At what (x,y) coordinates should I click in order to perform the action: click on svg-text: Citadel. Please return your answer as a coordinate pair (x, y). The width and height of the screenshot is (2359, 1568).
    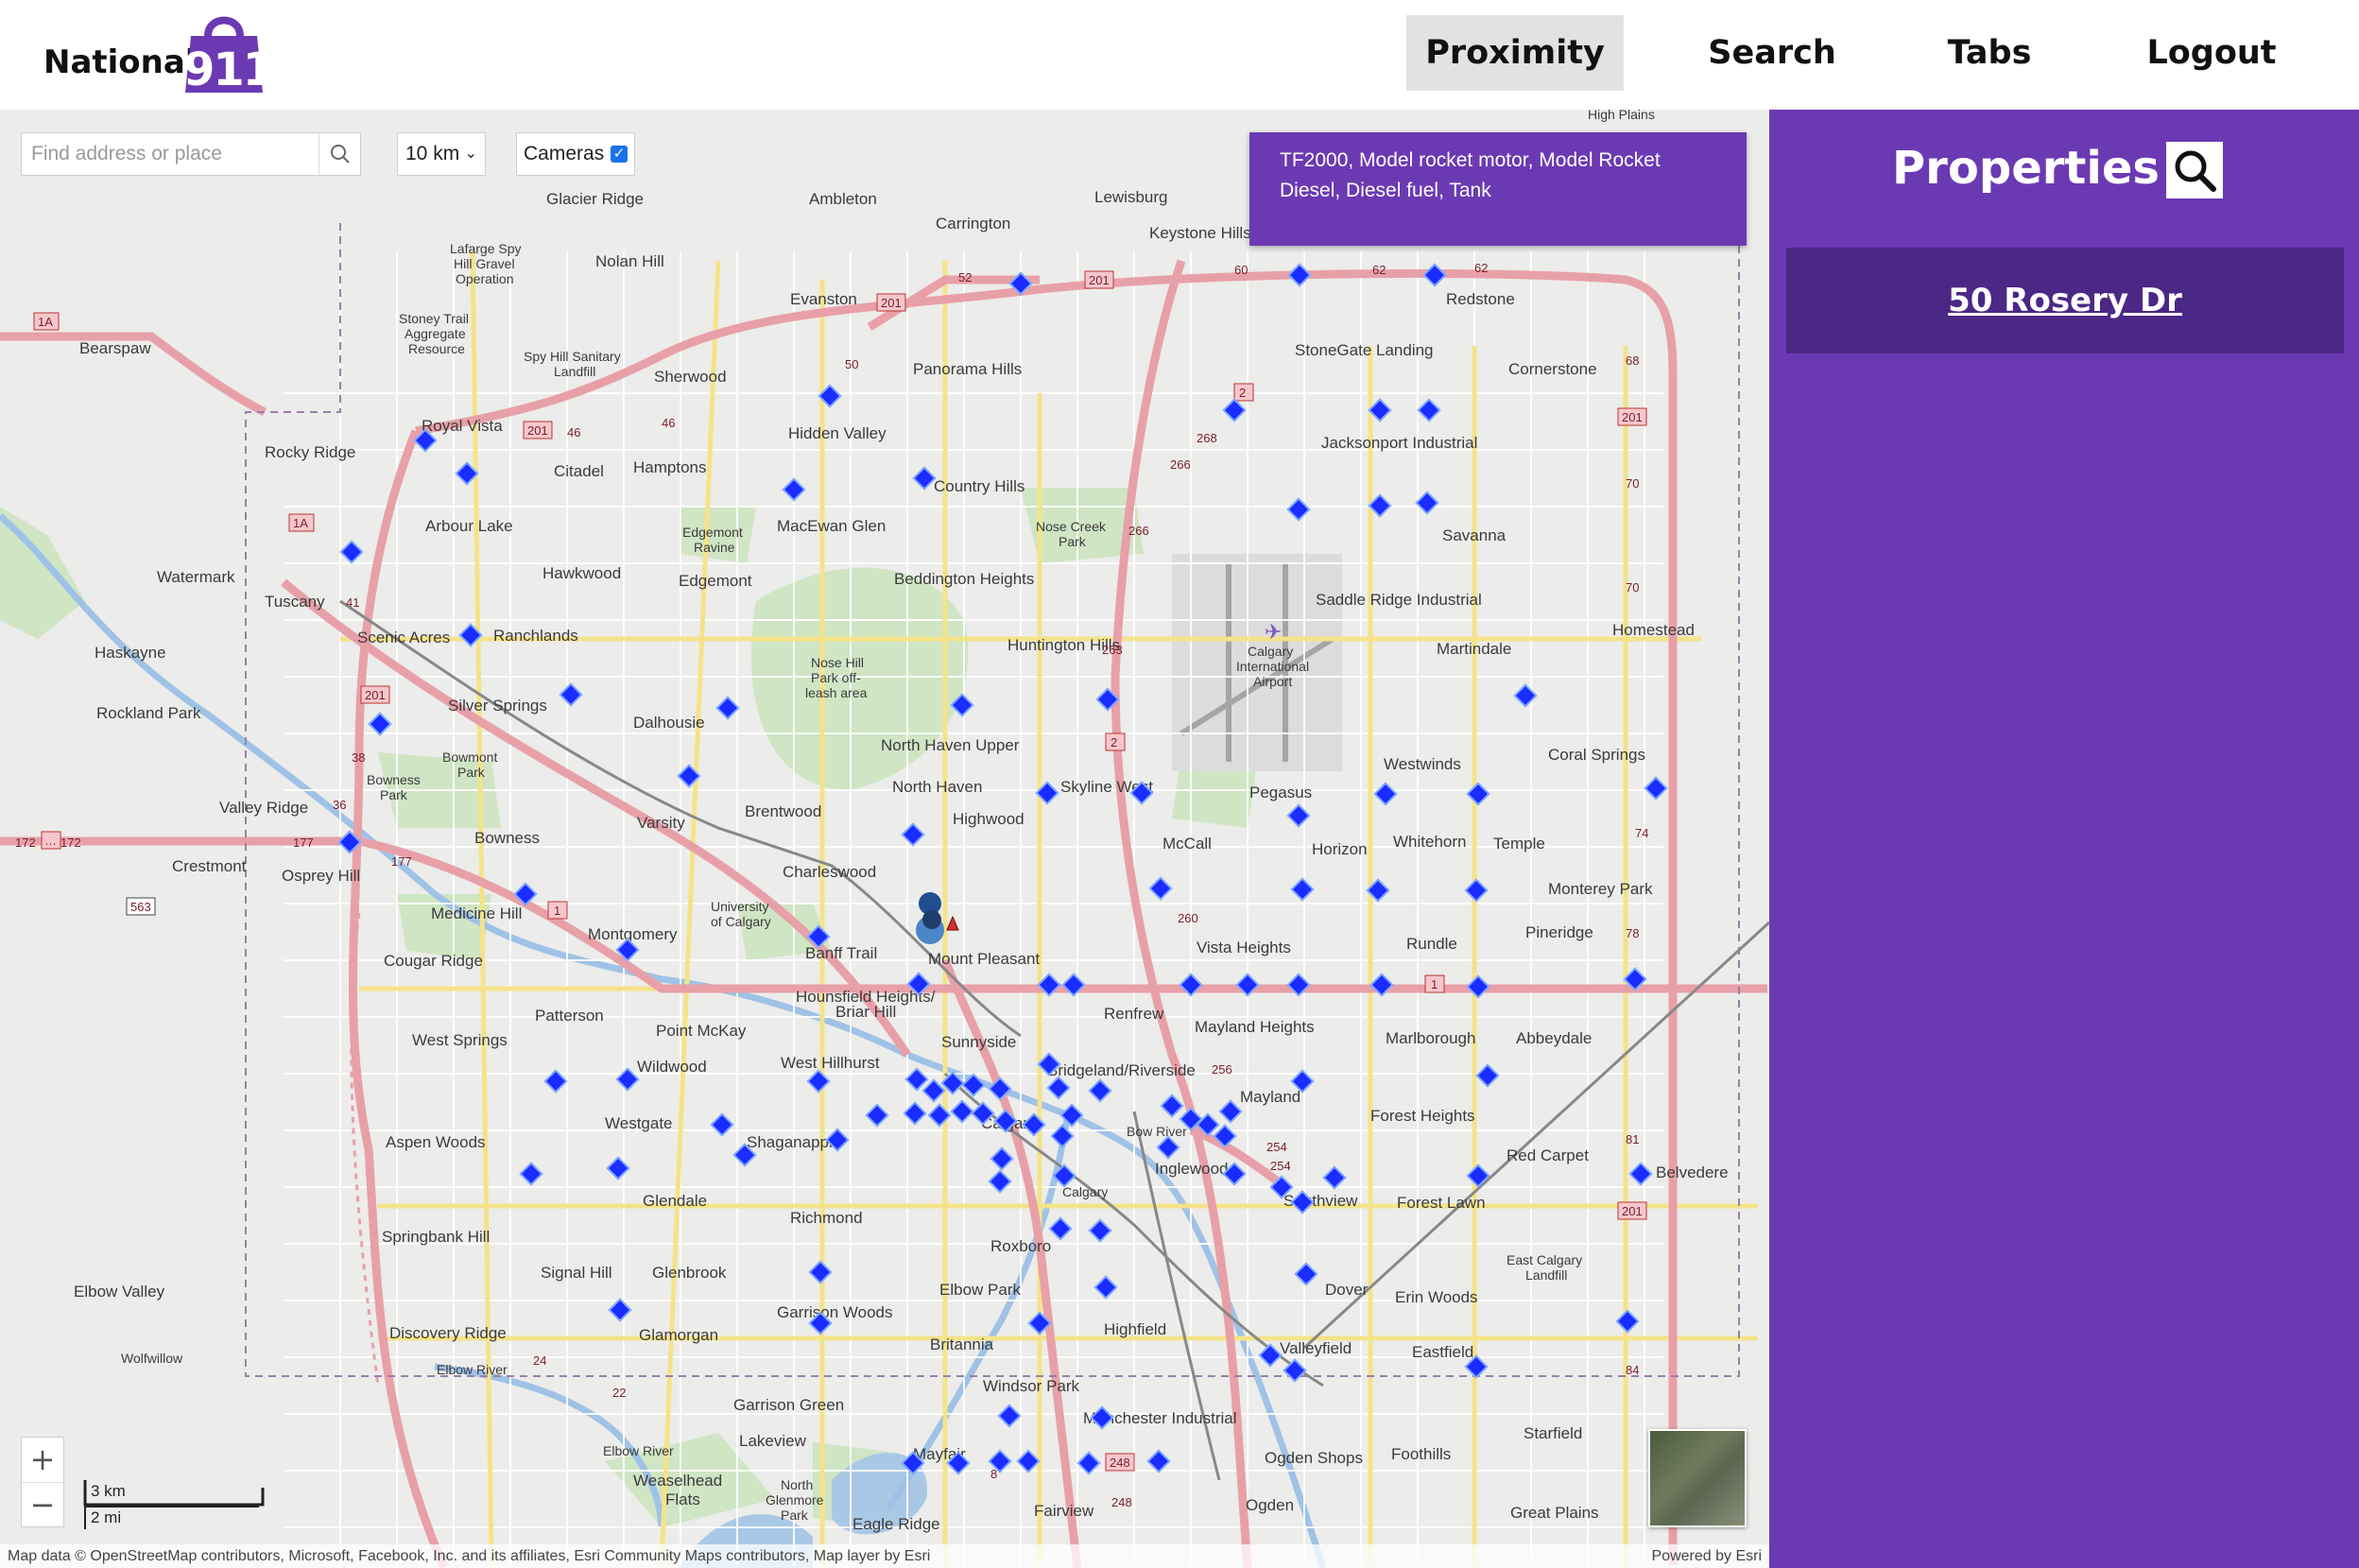
    Looking at the image, I should click on (579, 471).